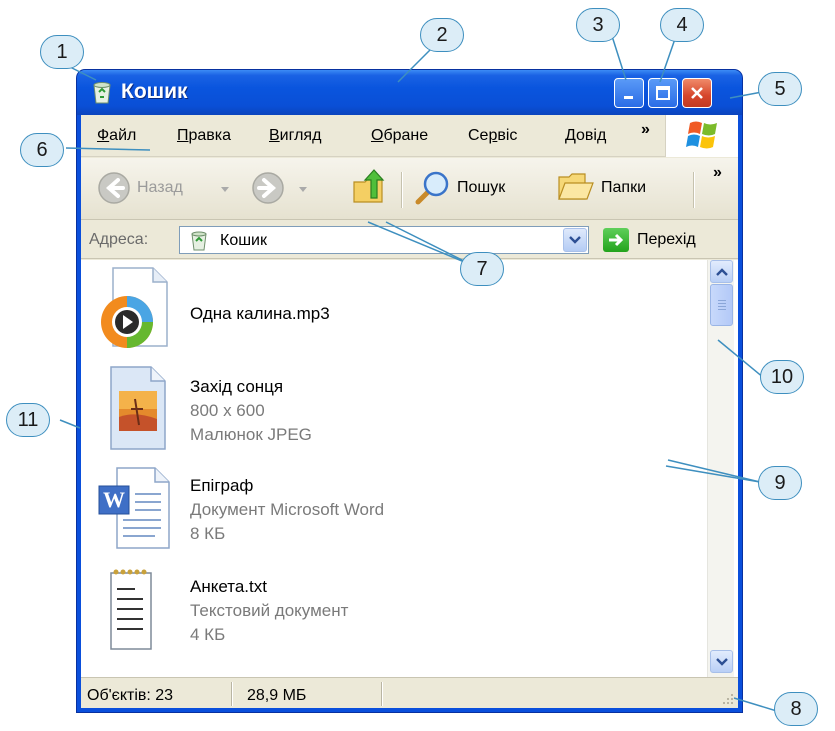  What do you see at coordinates (208, 533) in the screenshot?
I see `file-size: 8 КБ` at bounding box center [208, 533].